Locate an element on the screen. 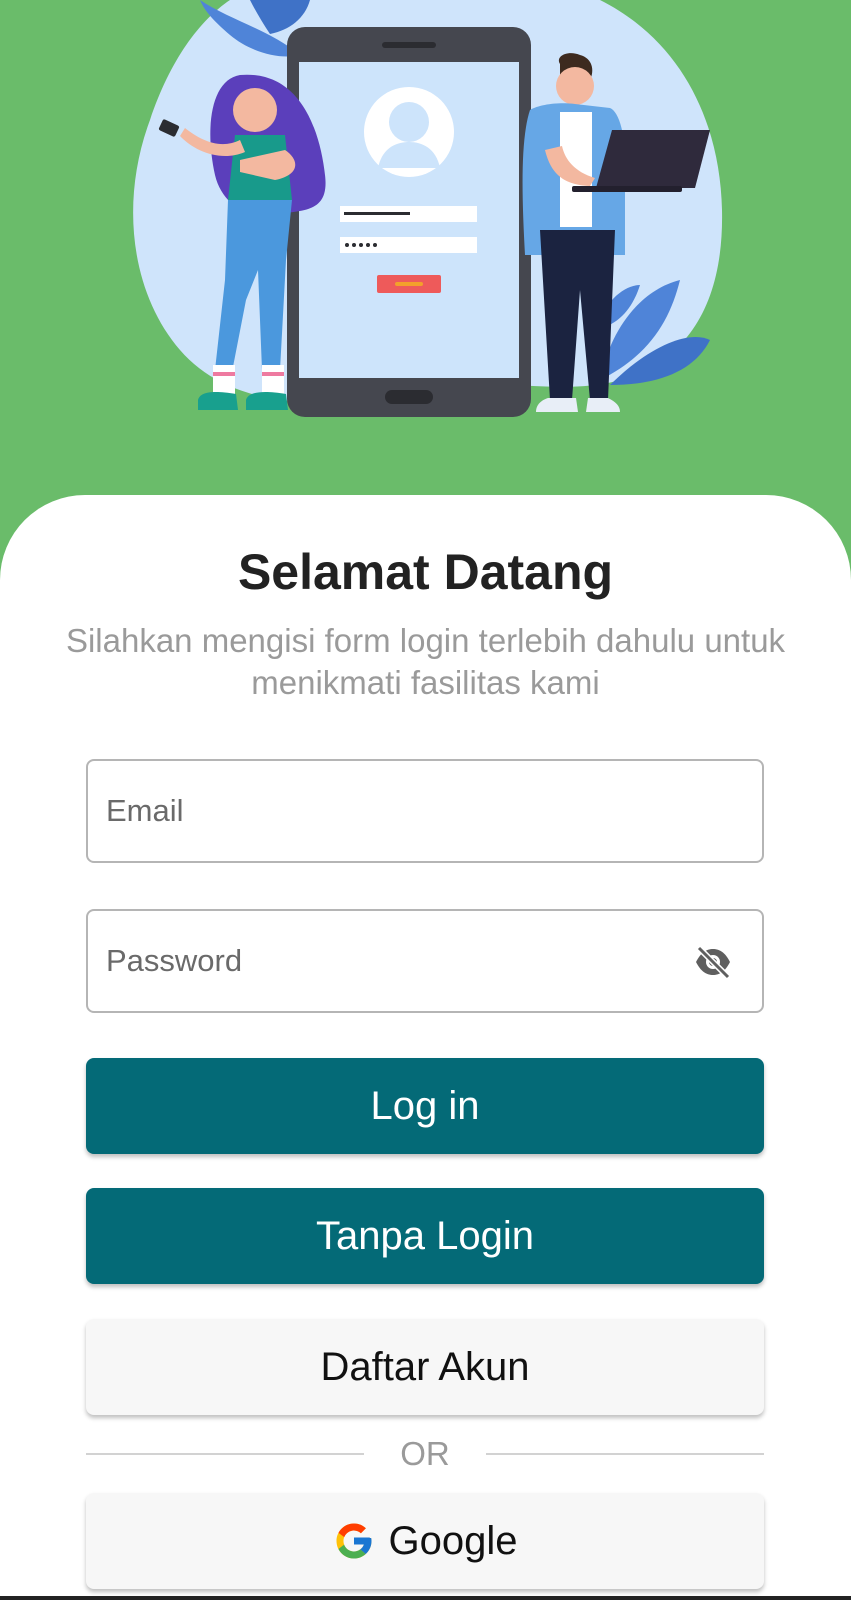 The height and width of the screenshot is (1600, 851). google-icon is located at coordinates (354, 1541).